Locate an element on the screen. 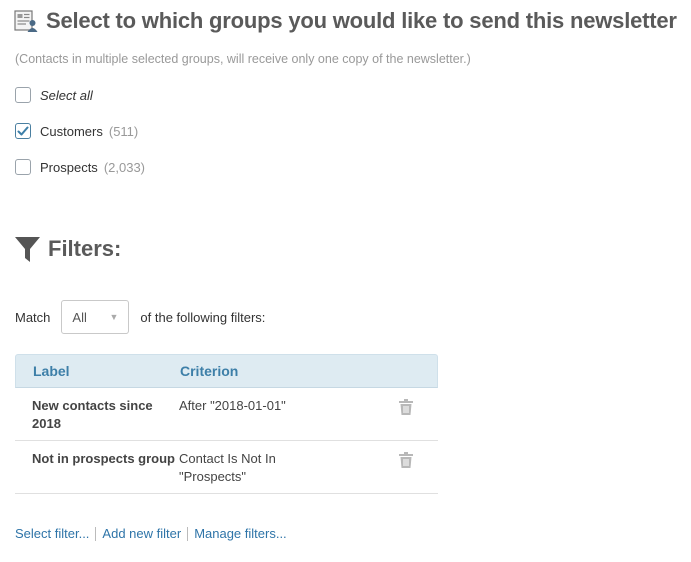 The width and height of the screenshot is (691, 562). column-header-criterion: Criterion is located at coordinates (209, 371).